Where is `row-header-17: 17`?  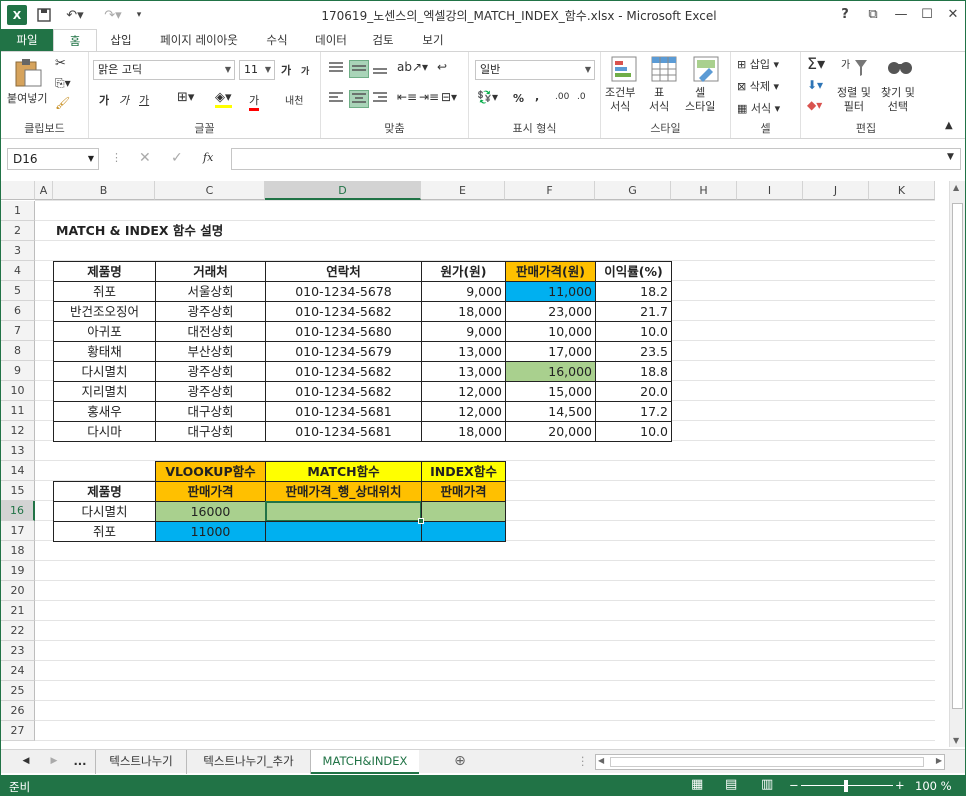
row-header-17: 17 is located at coordinates (18, 531).